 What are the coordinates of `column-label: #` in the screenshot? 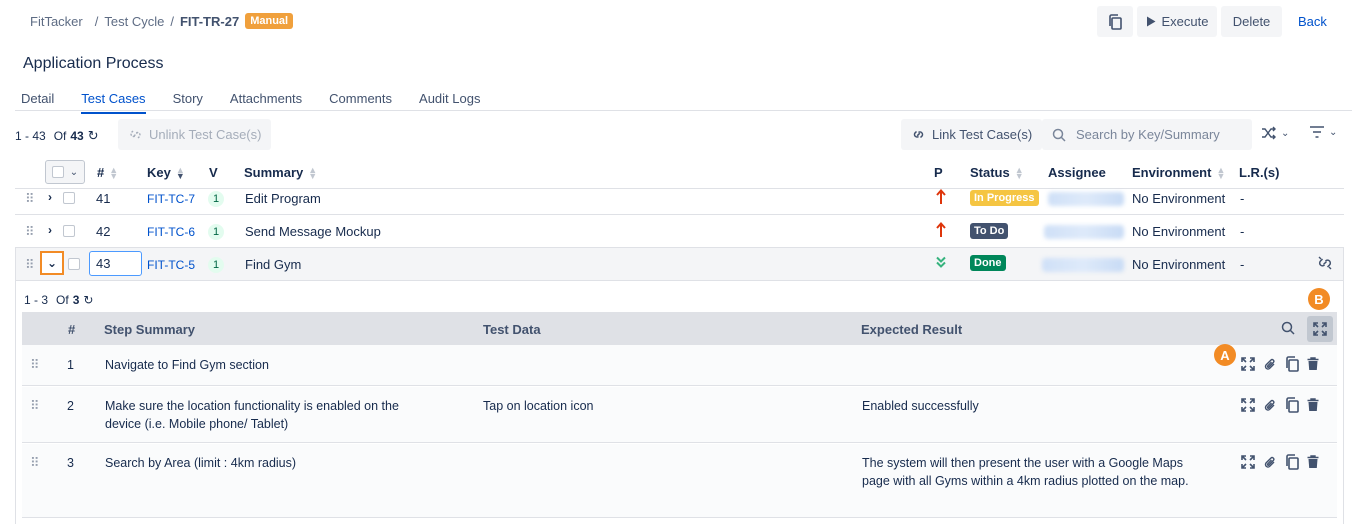 It's located at (101, 172).